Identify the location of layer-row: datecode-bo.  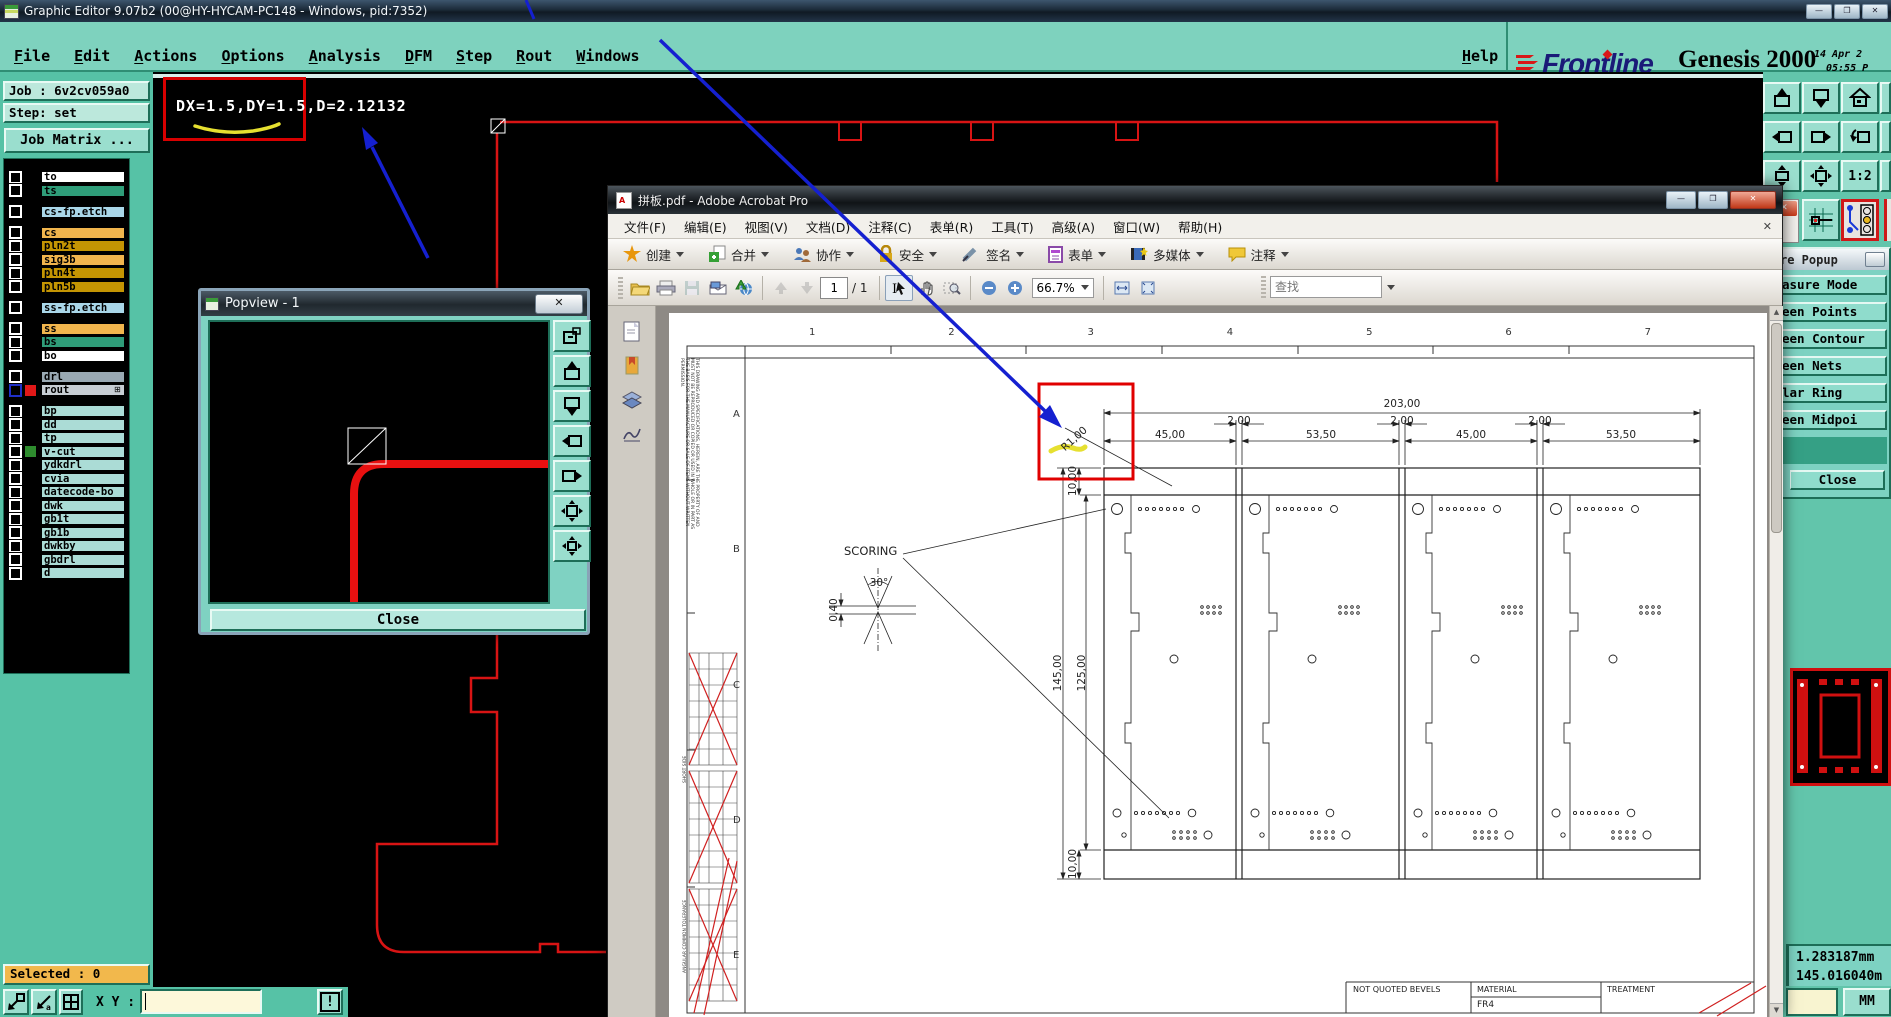
(66, 492).